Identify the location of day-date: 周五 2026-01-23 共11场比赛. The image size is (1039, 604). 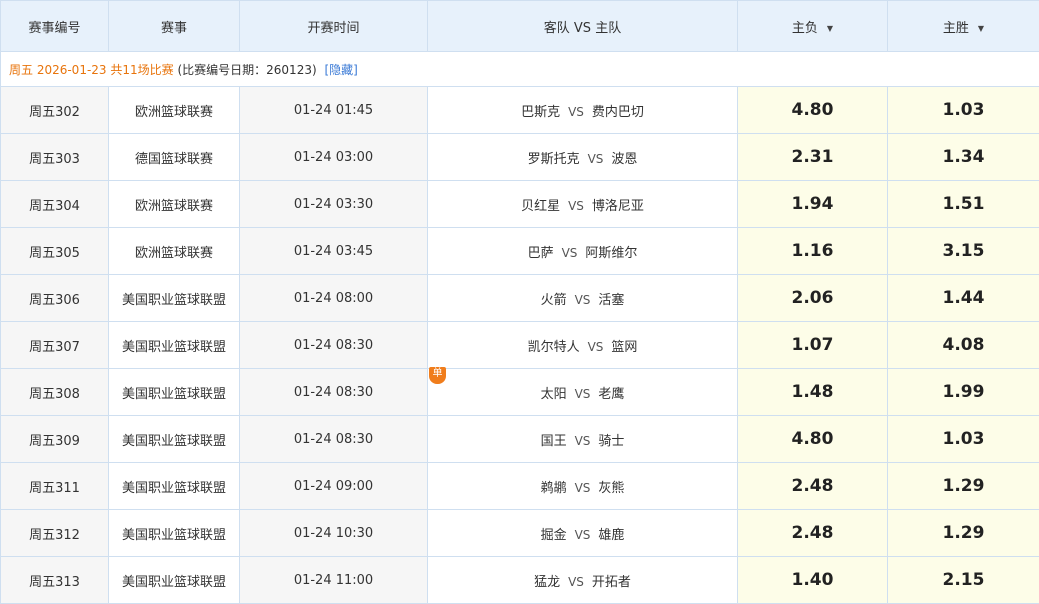
(91, 69).